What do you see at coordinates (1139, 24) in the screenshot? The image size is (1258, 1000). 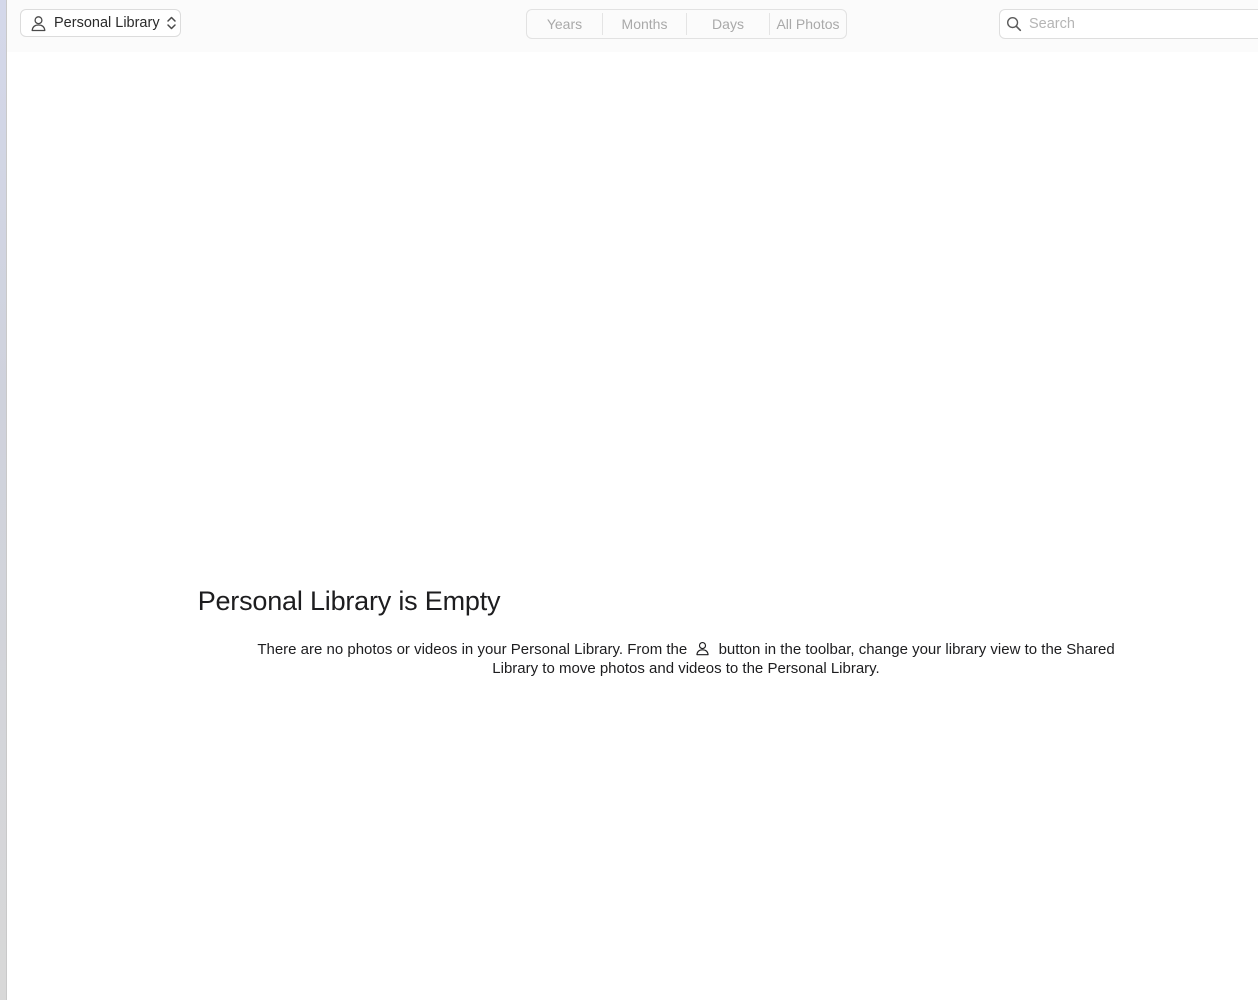 I see `search-input` at bounding box center [1139, 24].